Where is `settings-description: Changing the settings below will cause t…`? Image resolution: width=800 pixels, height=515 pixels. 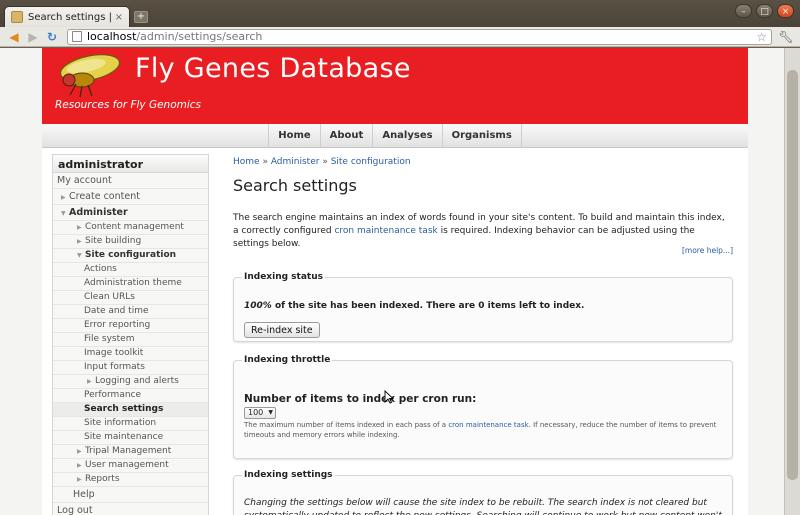
settings-description: Changing the settings below will cause t… is located at coordinates (483, 506).